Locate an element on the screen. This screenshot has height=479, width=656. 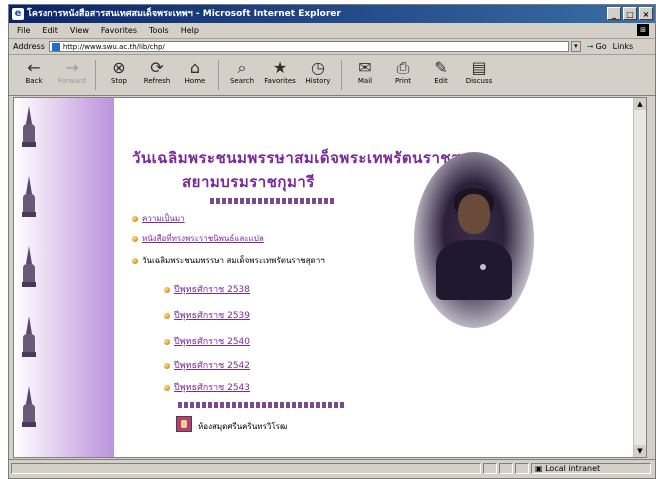
history-icon: ◷ is located at coordinates (318, 67).